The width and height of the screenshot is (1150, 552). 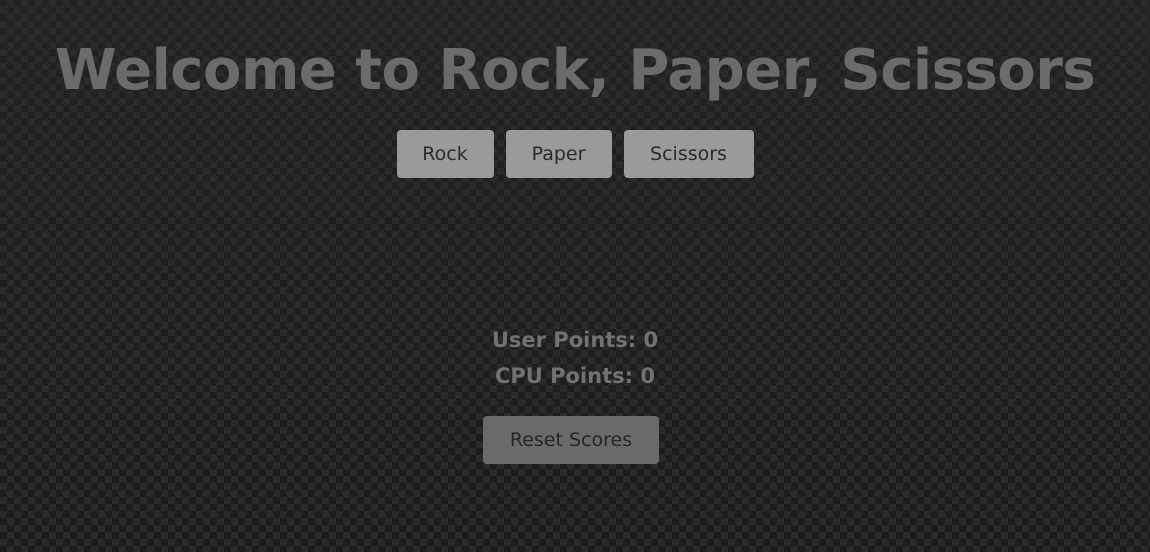 I want to click on user-points: User Points: 0, so click(x=575, y=340).